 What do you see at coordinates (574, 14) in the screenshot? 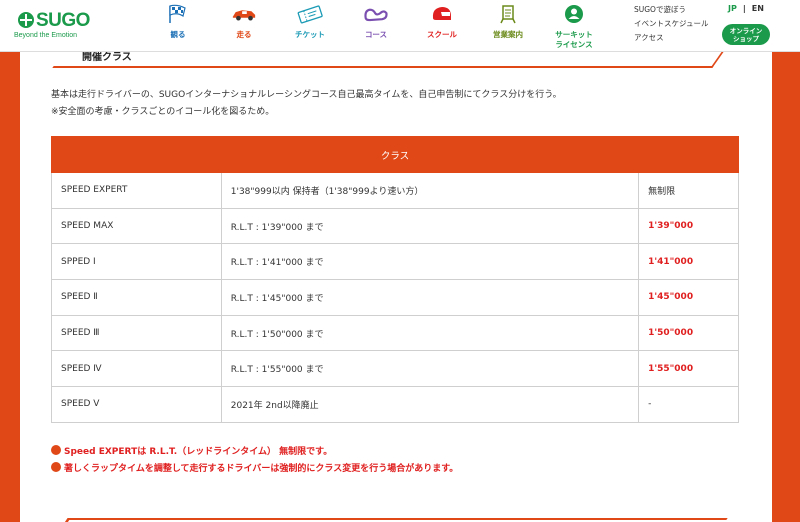
I see `license-person-icon` at bounding box center [574, 14].